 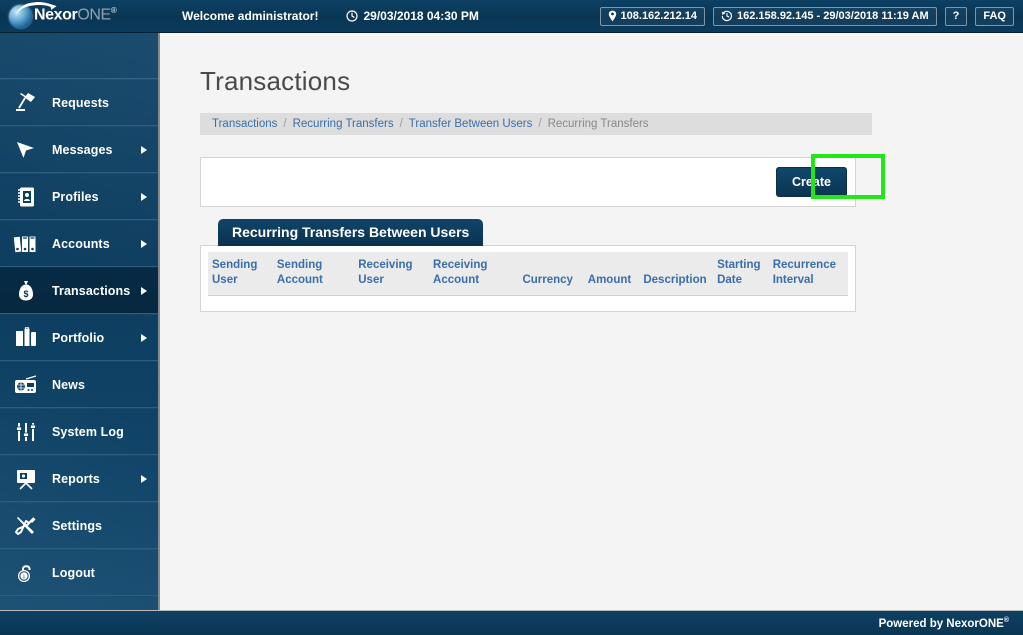 I want to click on last-login-badge: 162.158.92.145 - 29/03/2018 11:19 AM, so click(x=825, y=16).